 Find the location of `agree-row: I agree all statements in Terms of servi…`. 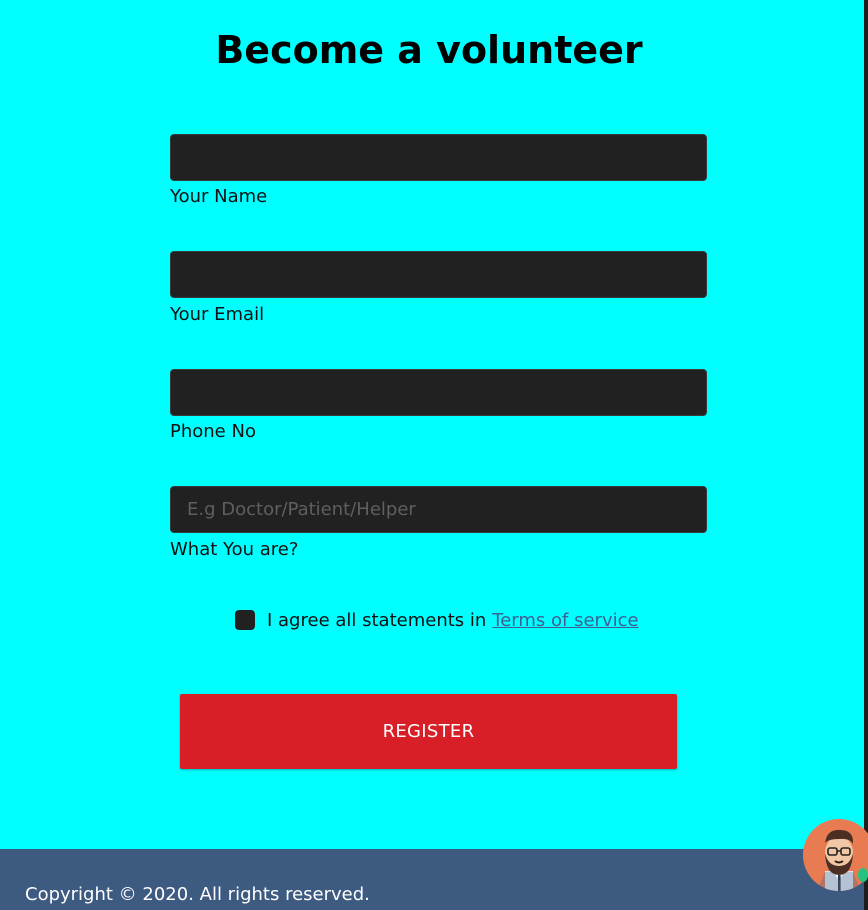

agree-row: I agree all statements in Terms of servi… is located at coordinates (437, 620).